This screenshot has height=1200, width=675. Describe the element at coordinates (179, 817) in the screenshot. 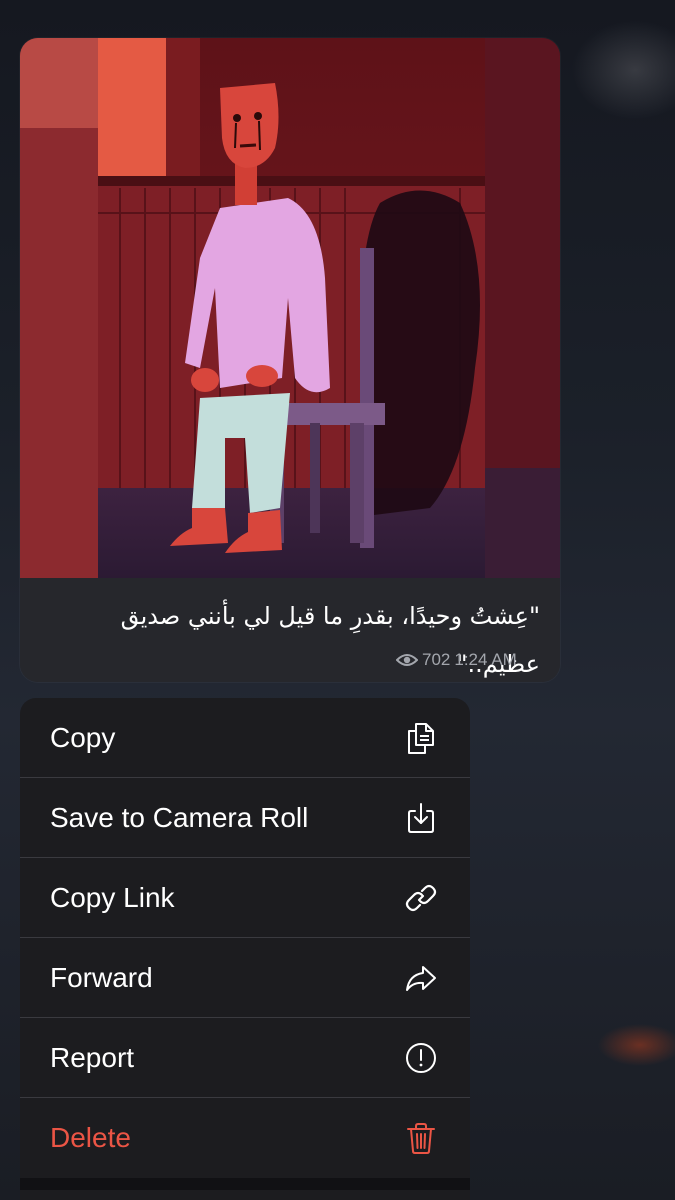

I see `menu-item-label: Save to Camera Roll` at that location.